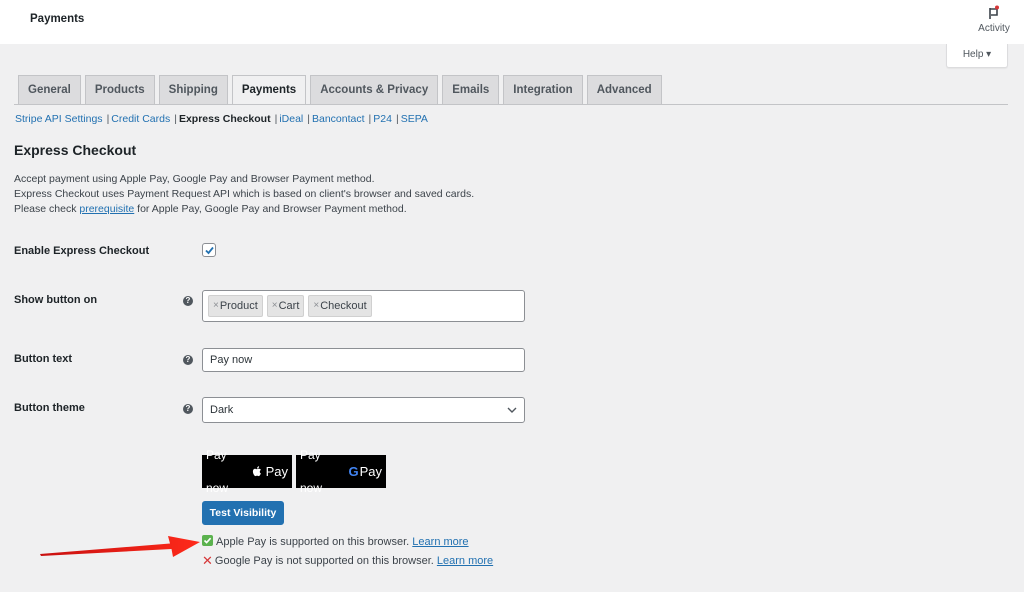  Describe the element at coordinates (343, 306) in the screenshot. I see `chip-label: Checkout` at that location.